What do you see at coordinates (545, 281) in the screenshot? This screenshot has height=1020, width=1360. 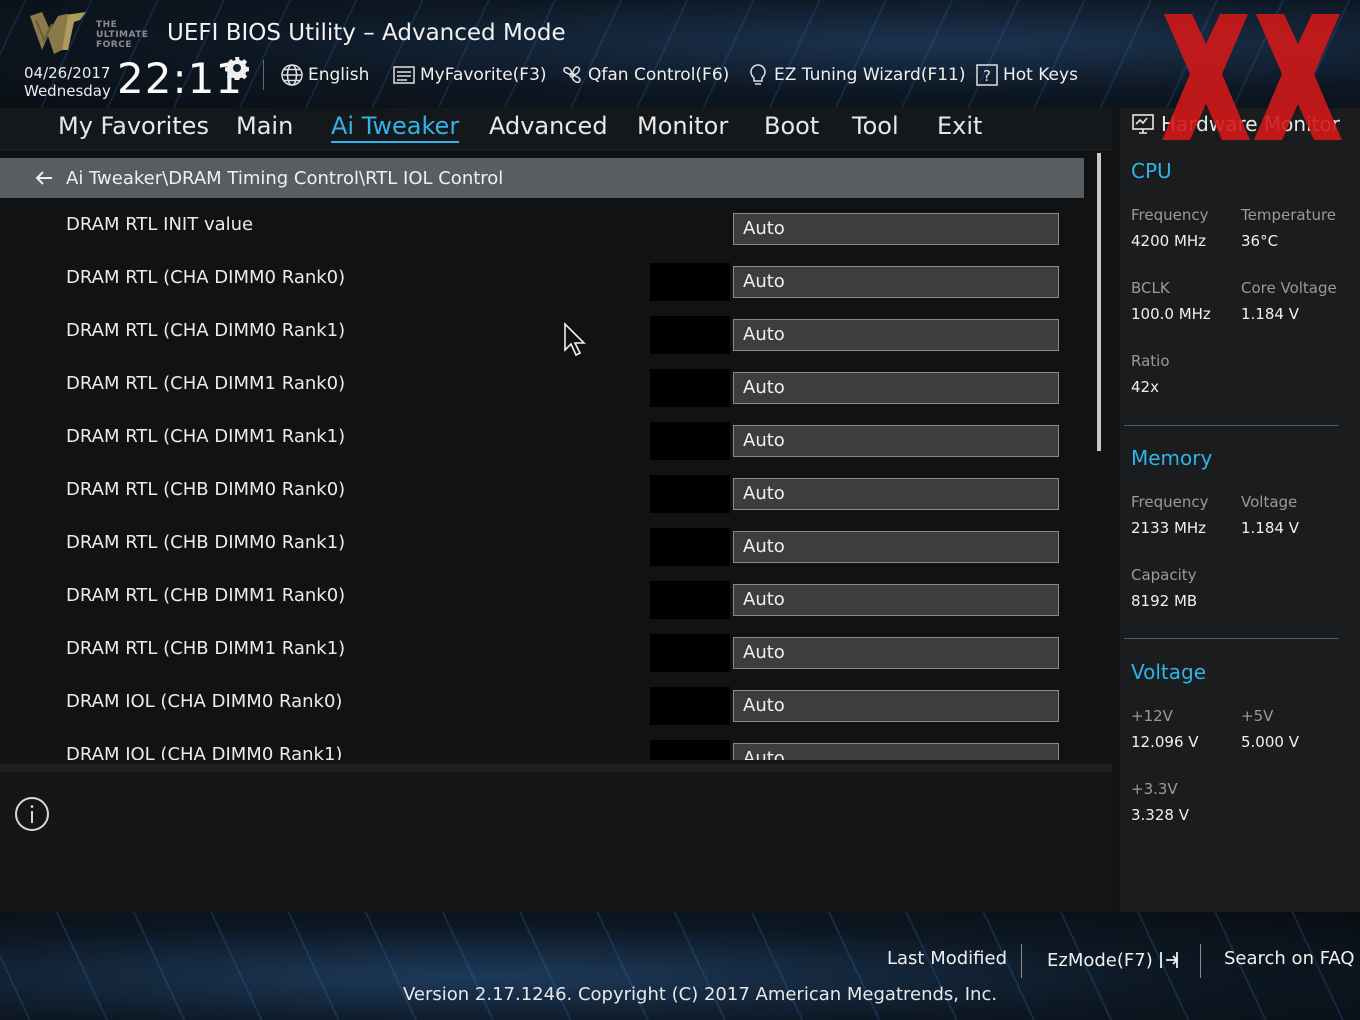 I see `setting-row: DRAM RTL (CHA DIMM0 Rank0) Auto` at bounding box center [545, 281].